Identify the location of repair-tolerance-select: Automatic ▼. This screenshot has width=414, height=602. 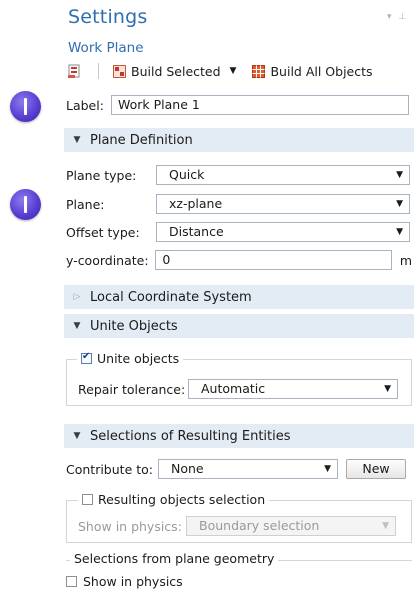
(293, 389).